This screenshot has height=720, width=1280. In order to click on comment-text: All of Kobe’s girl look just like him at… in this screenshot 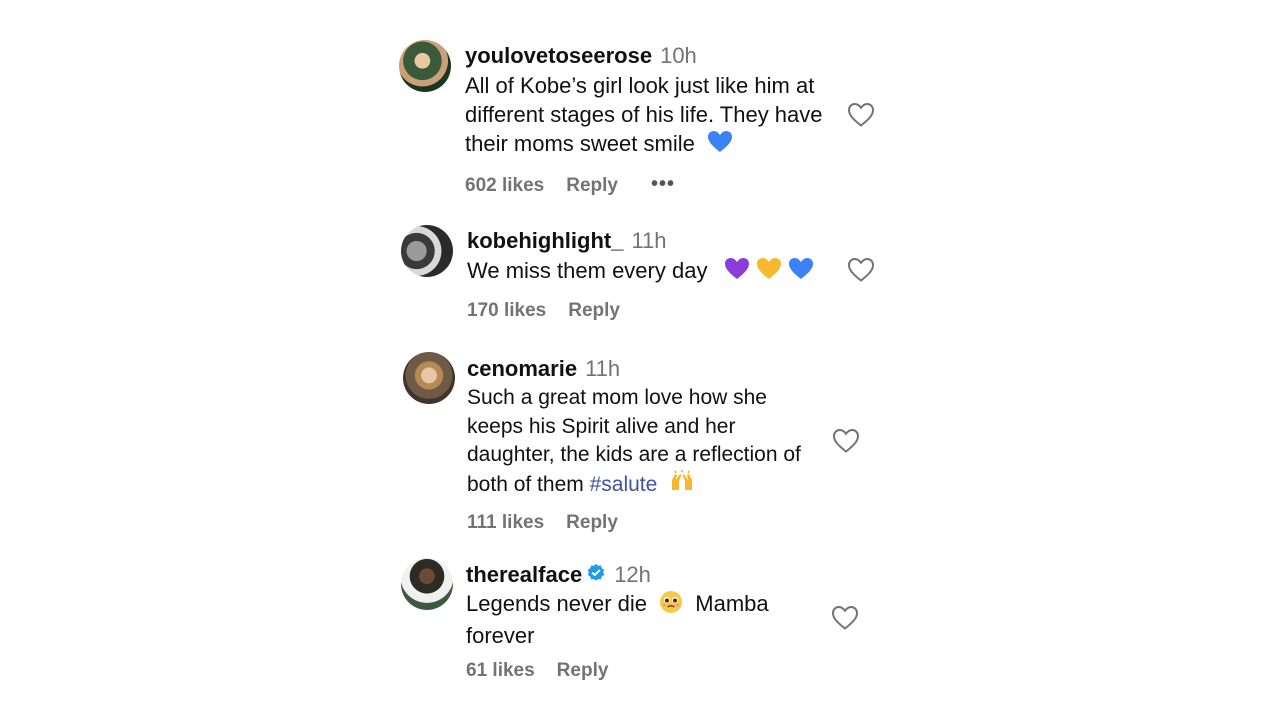, I will do `click(645, 116)`.